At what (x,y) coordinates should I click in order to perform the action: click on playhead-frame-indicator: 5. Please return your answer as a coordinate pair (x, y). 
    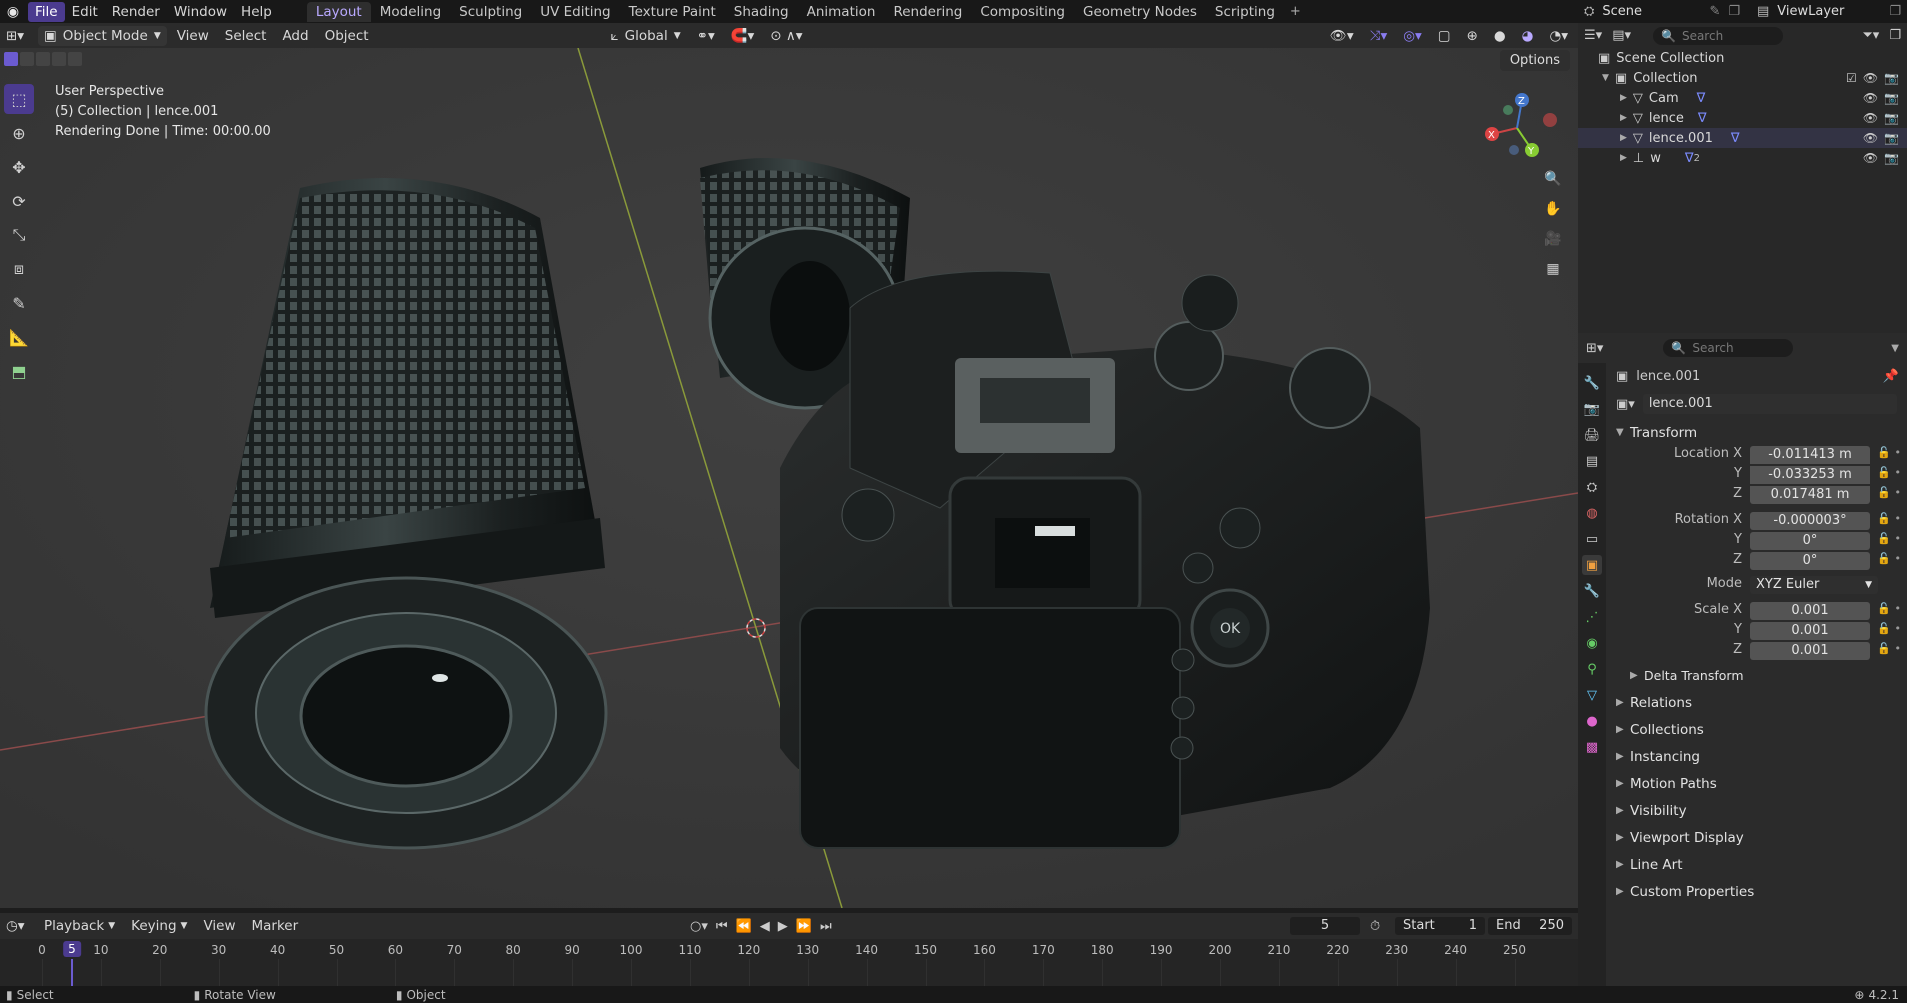
    Looking at the image, I should click on (72, 949).